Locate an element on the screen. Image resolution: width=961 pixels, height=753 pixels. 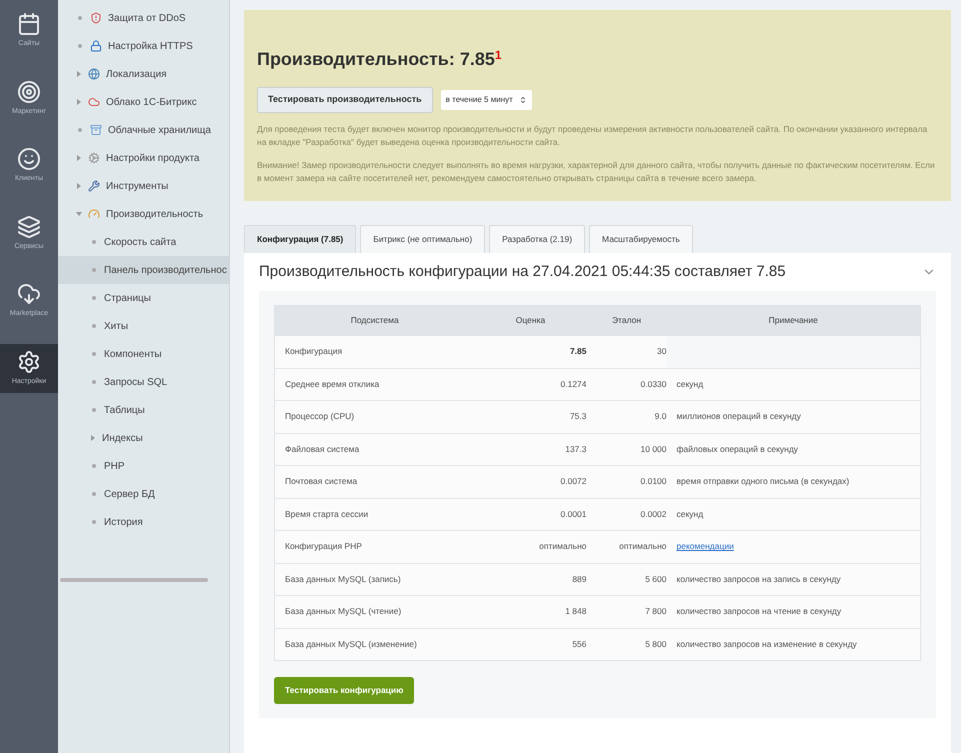
sidebar-item: Запросы SQL is located at coordinates (143, 382).